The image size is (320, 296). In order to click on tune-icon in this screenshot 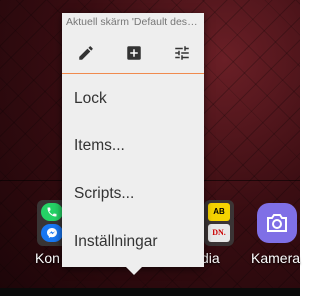, I will do `click(182, 55)`.